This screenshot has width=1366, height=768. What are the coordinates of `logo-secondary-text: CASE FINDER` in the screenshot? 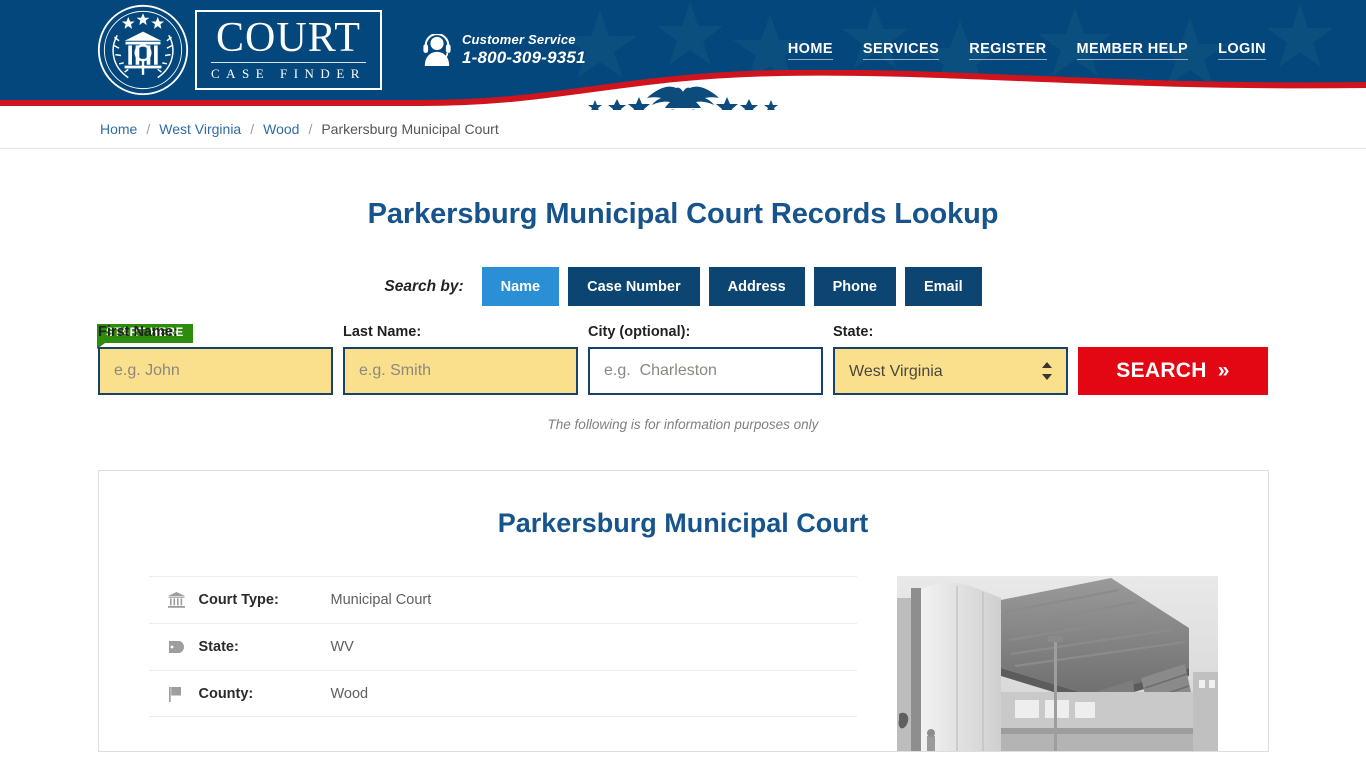 It's located at (288, 72).